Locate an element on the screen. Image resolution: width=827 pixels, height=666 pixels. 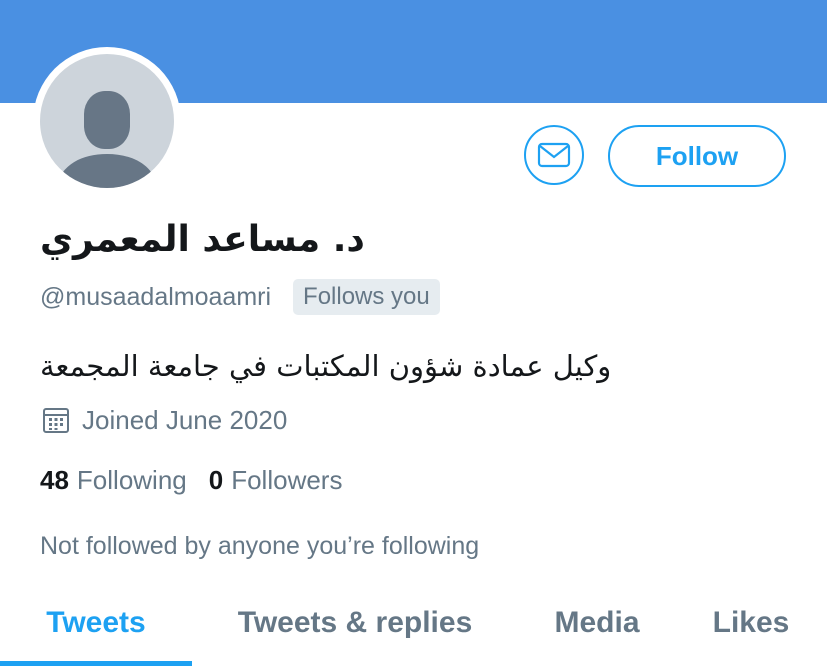
default-avatar-icon is located at coordinates (107, 139).